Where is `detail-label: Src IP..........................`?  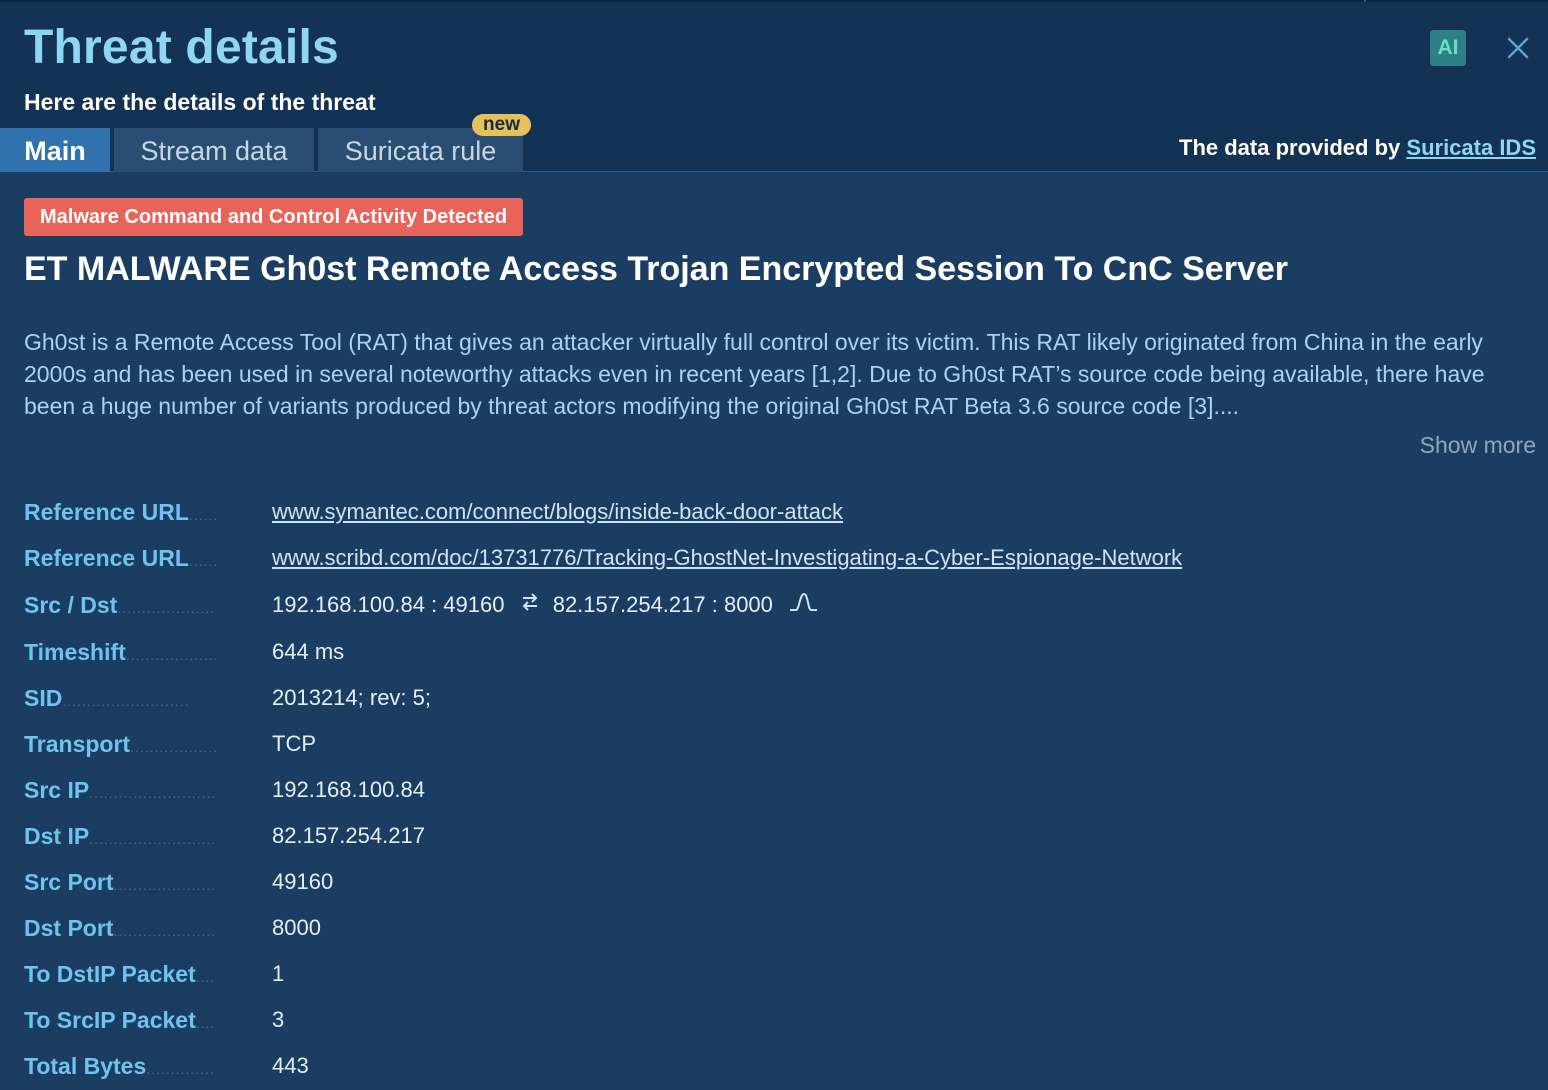 detail-label: Src IP.......................... is located at coordinates (120, 790).